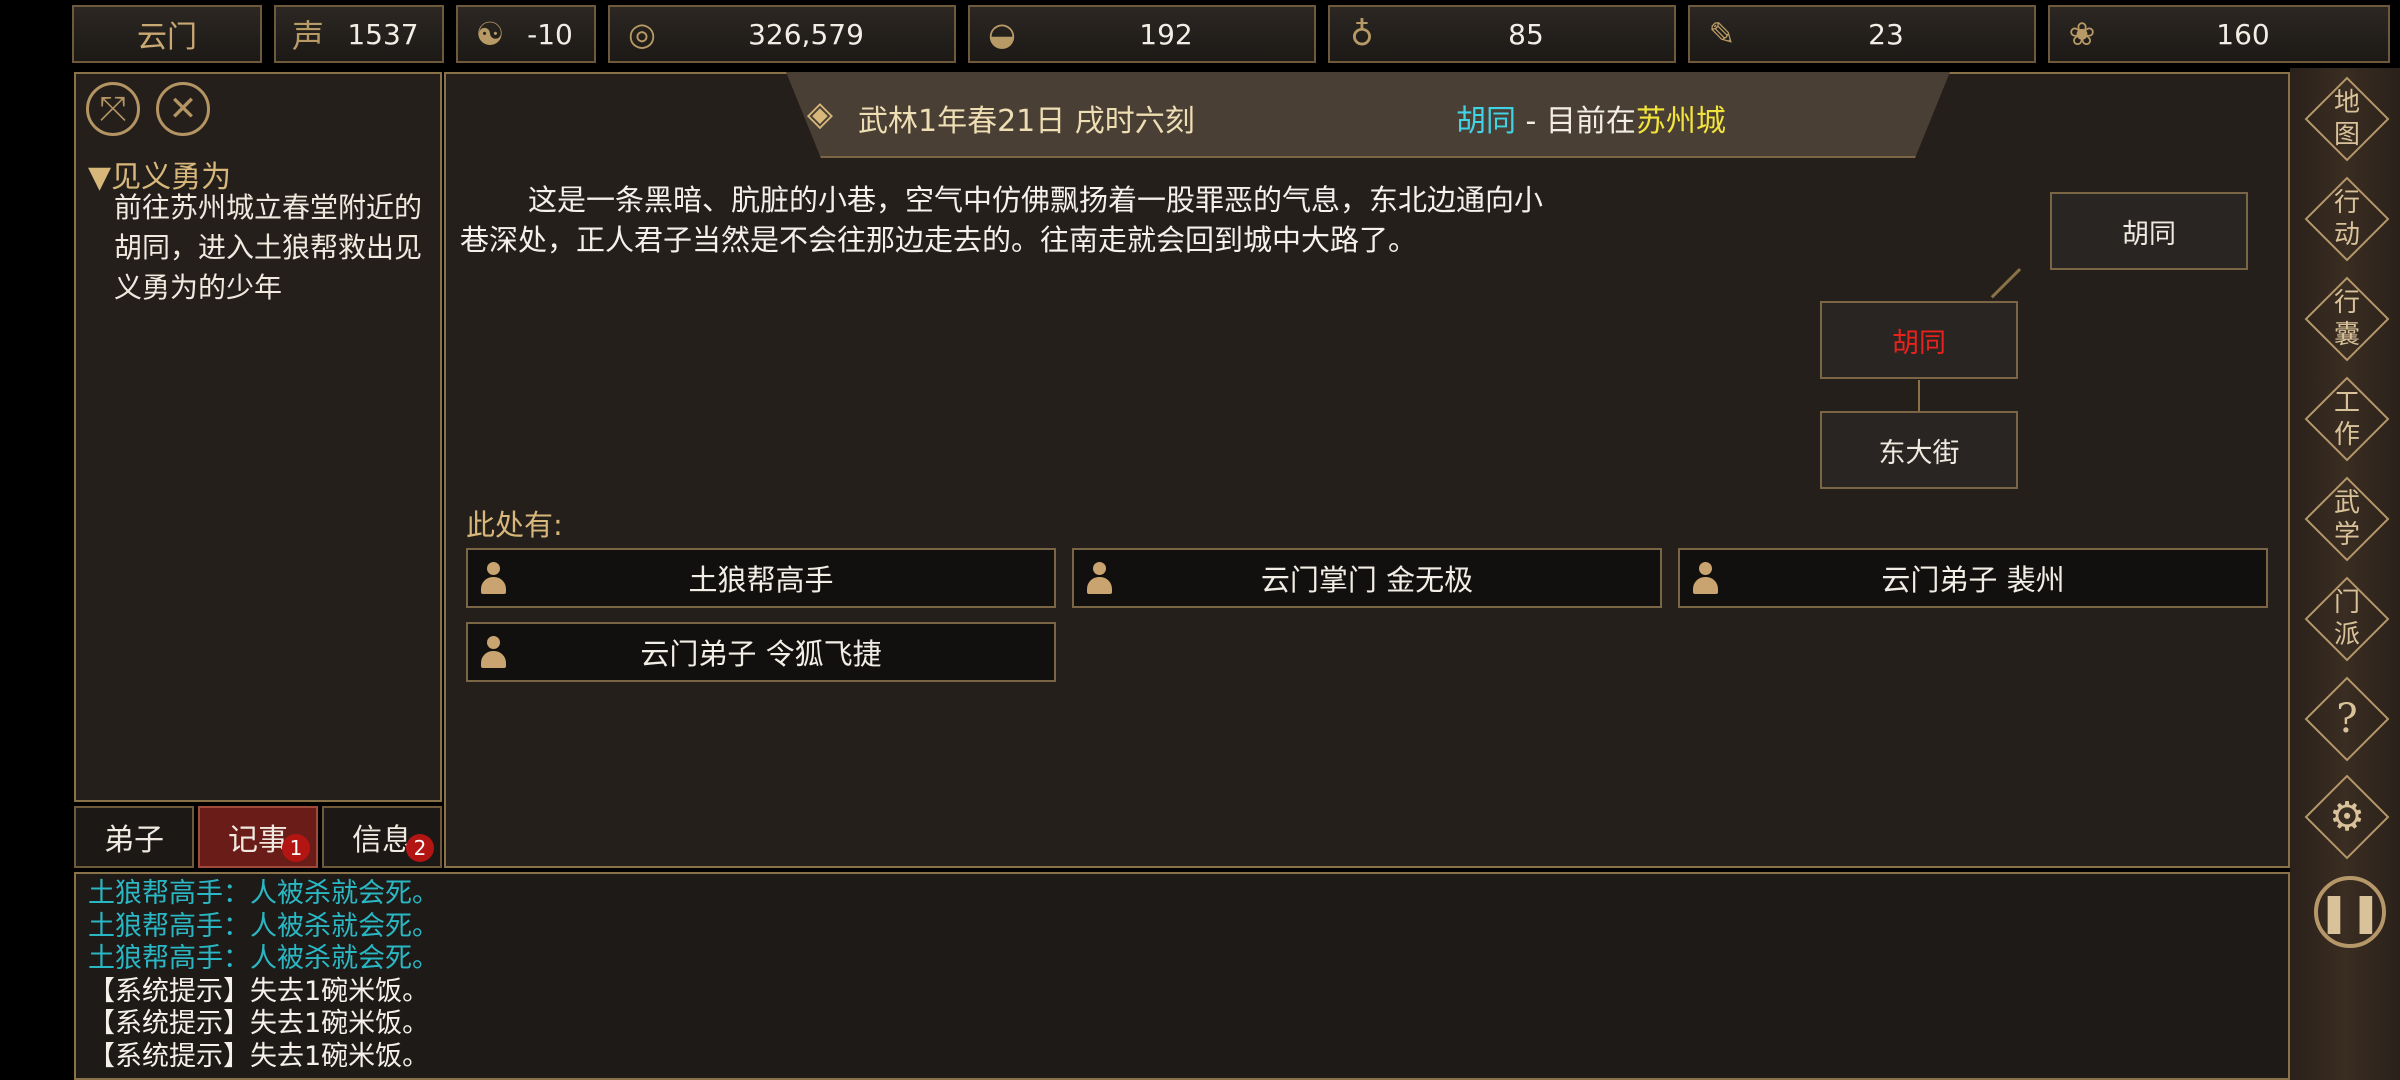  I want to click on menu-inventory-button: 行囊, so click(2347, 319).